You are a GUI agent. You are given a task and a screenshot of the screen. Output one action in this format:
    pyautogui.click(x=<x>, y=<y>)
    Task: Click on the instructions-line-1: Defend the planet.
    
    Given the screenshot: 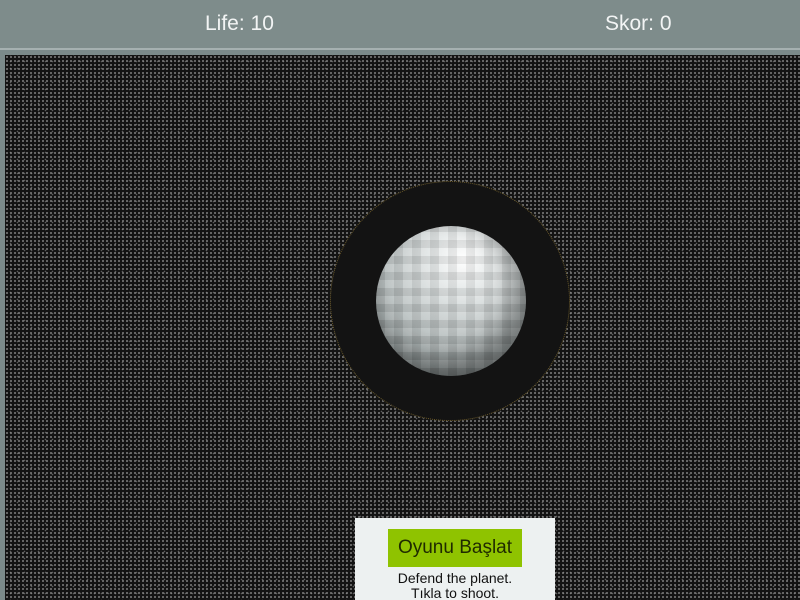 What is the action you would take?
    pyautogui.click(x=455, y=578)
    